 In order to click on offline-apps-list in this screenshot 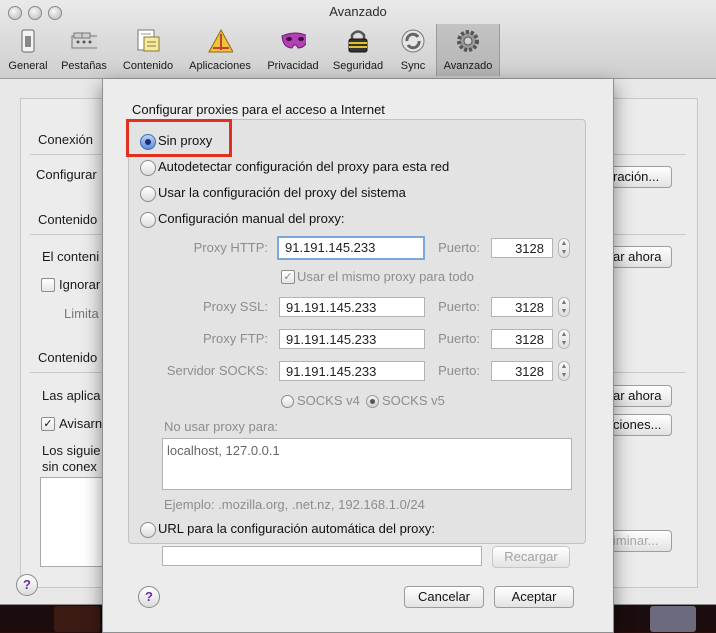, I will do `click(72, 522)`.